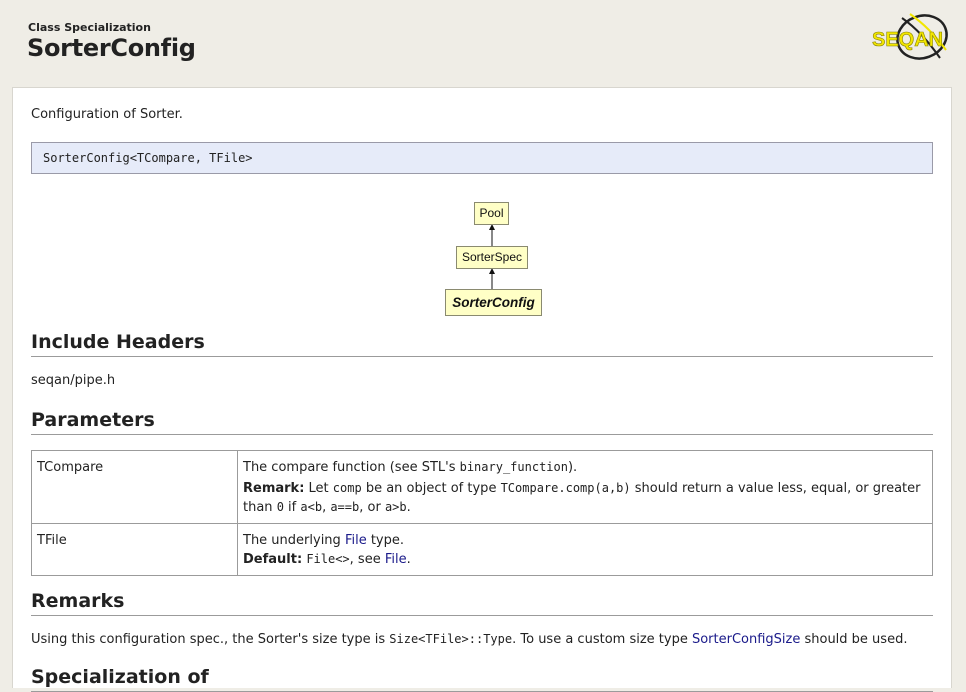 This screenshot has height=692, width=966. I want to click on sorterconfigsize-link: SorterConfigSize, so click(746, 639).